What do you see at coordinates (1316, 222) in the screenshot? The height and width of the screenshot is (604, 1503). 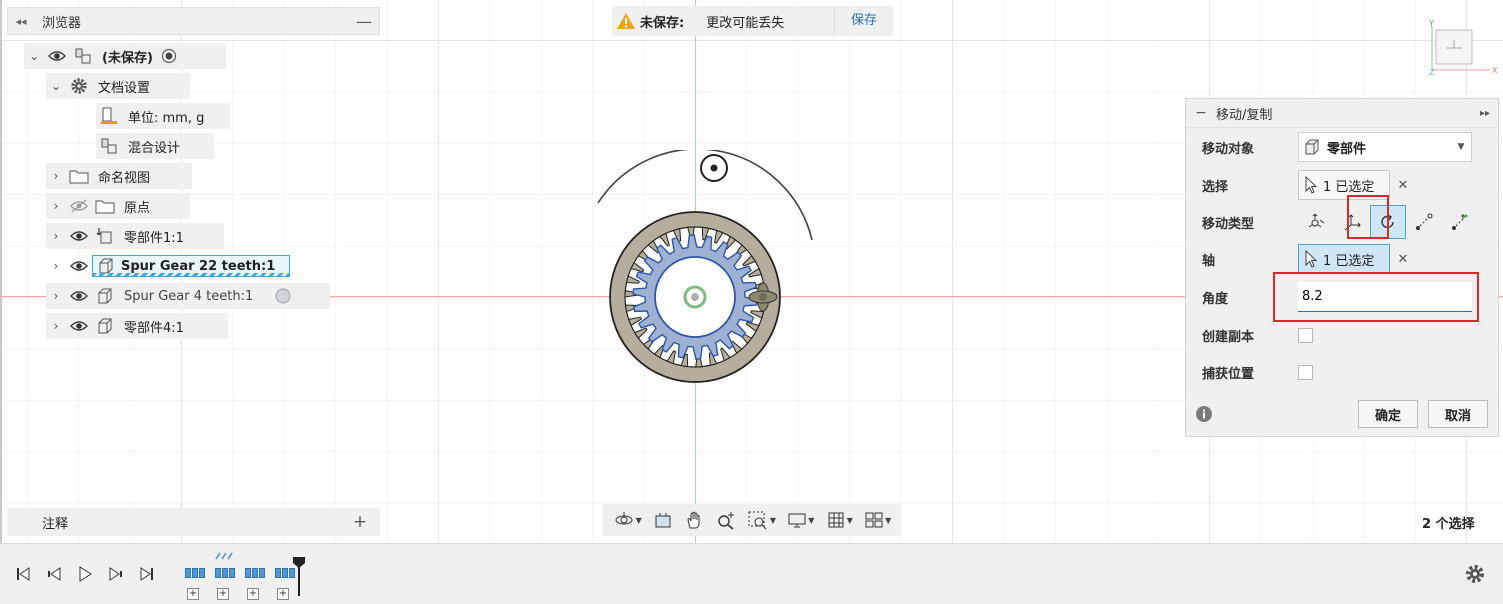 I see `free-move-icon` at bounding box center [1316, 222].